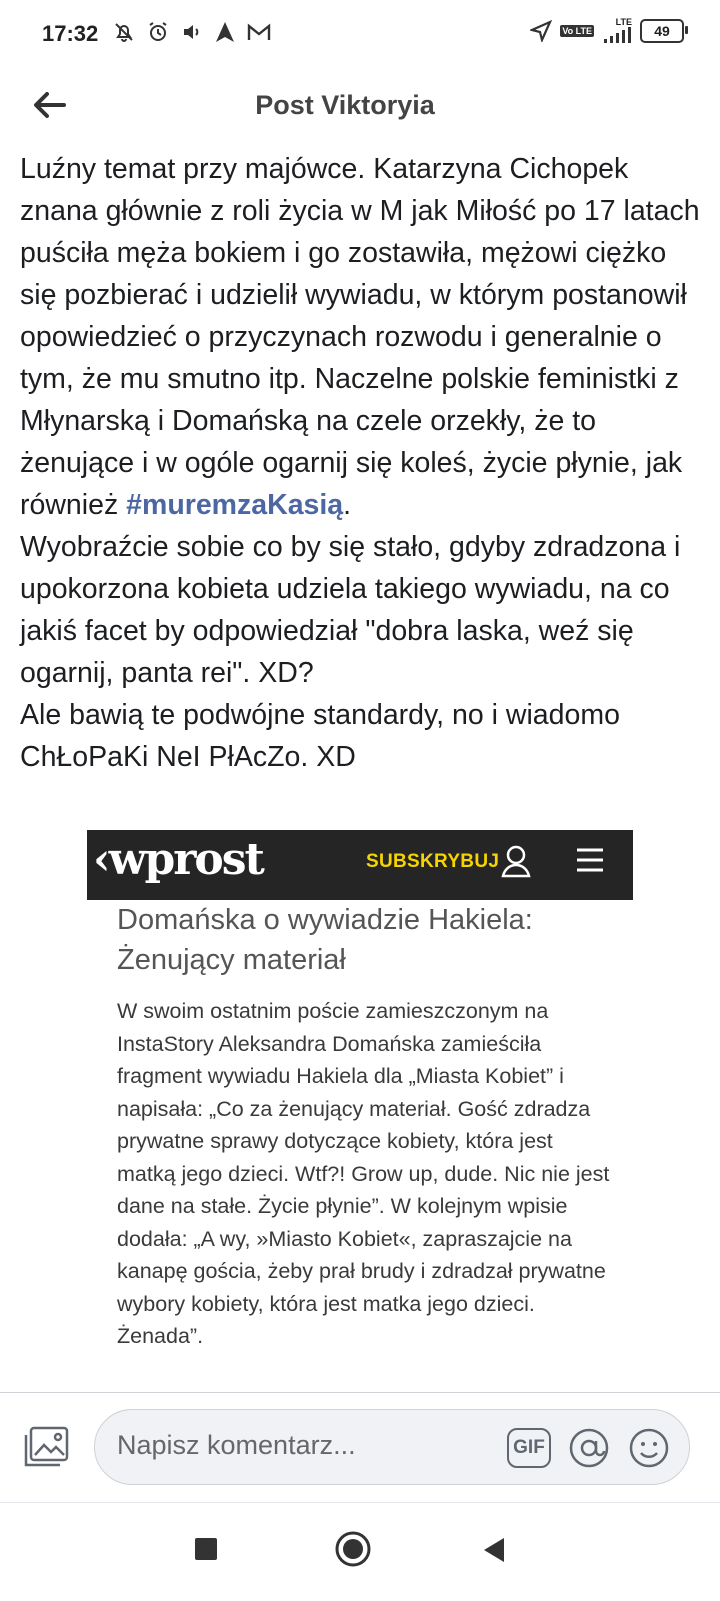  What do you see at coordinates (234, 505) in the screenshot?
I see `hashtag-link: #muremzaKasią` at bounding box center [234, 505].